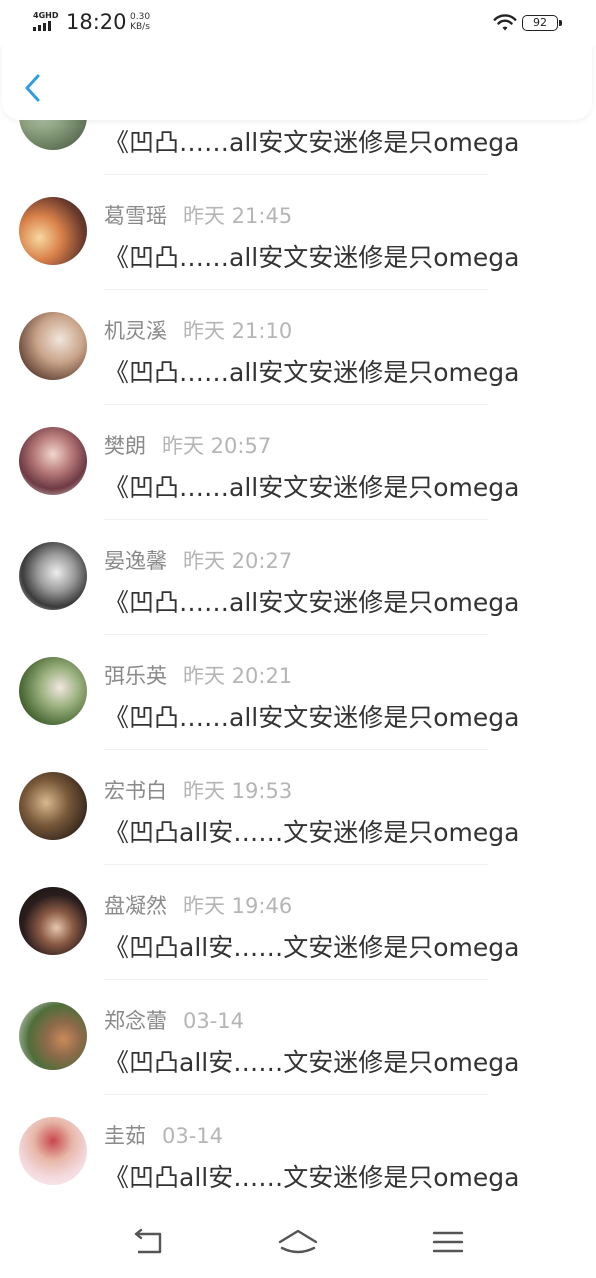 The width and height of the screenshot is (596, 1278). Describe the element at coordinates (298, 922) in the screenshot. I see `list-item: 盘凝然 昨天 19:46 《凹凸all安……文安迷修是只omega` at that location.